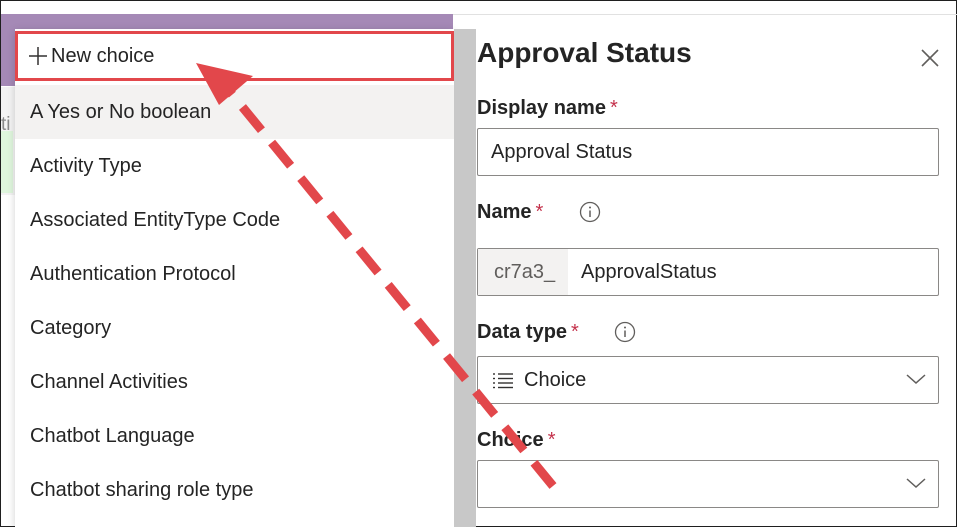 This screenshot has height=527, width=957. Describe the element at coordinates (133, 273) in the screenshot. I see `dropdown-item-label: Authentication Protocol` at that location.